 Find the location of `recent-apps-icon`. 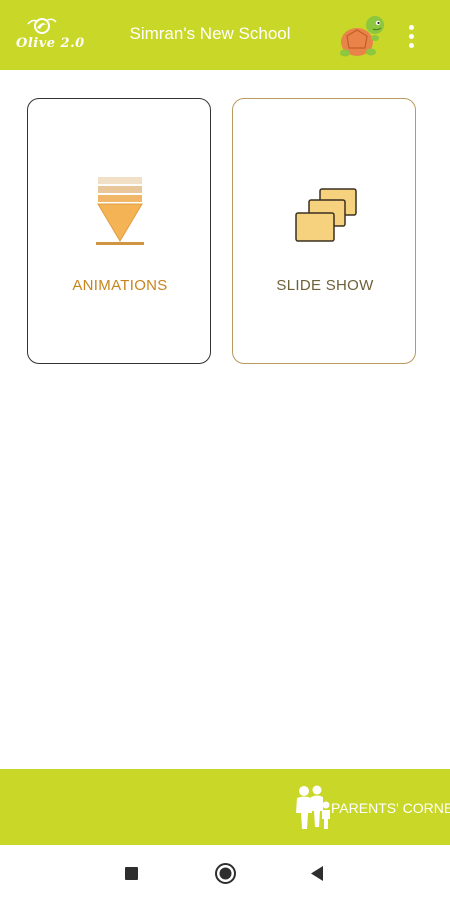

recent-apps-icon is located at coordinates (131, 873).